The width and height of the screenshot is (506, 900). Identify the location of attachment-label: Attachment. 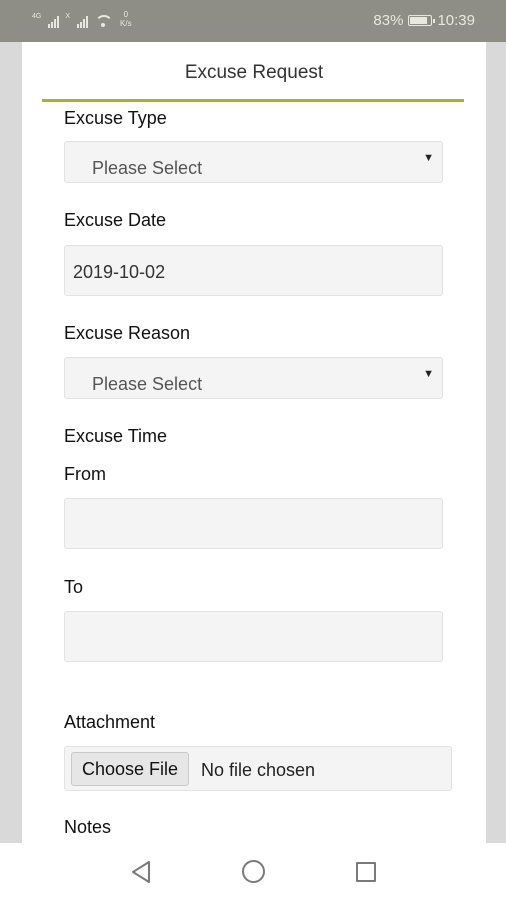
(110, 722).